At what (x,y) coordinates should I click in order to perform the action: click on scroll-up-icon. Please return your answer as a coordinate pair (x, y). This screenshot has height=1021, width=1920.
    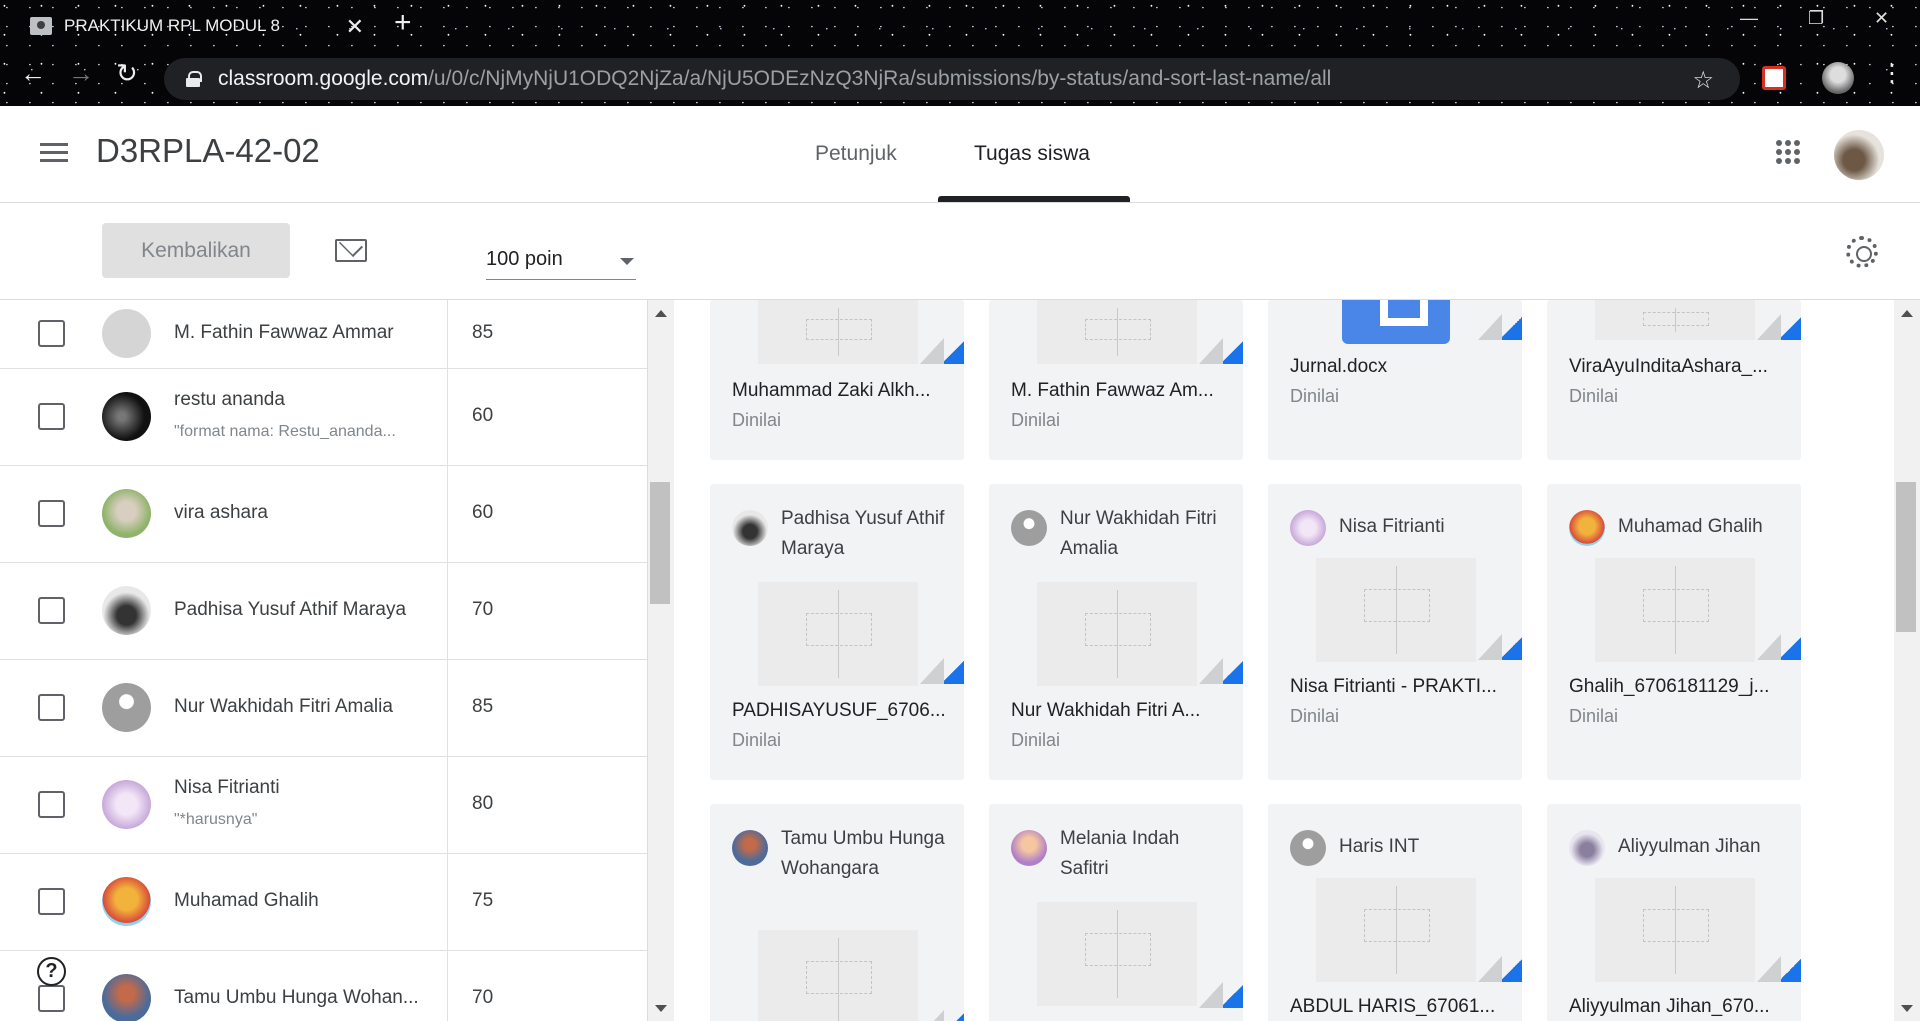
    Looking at the image, I should click on (661, 313).